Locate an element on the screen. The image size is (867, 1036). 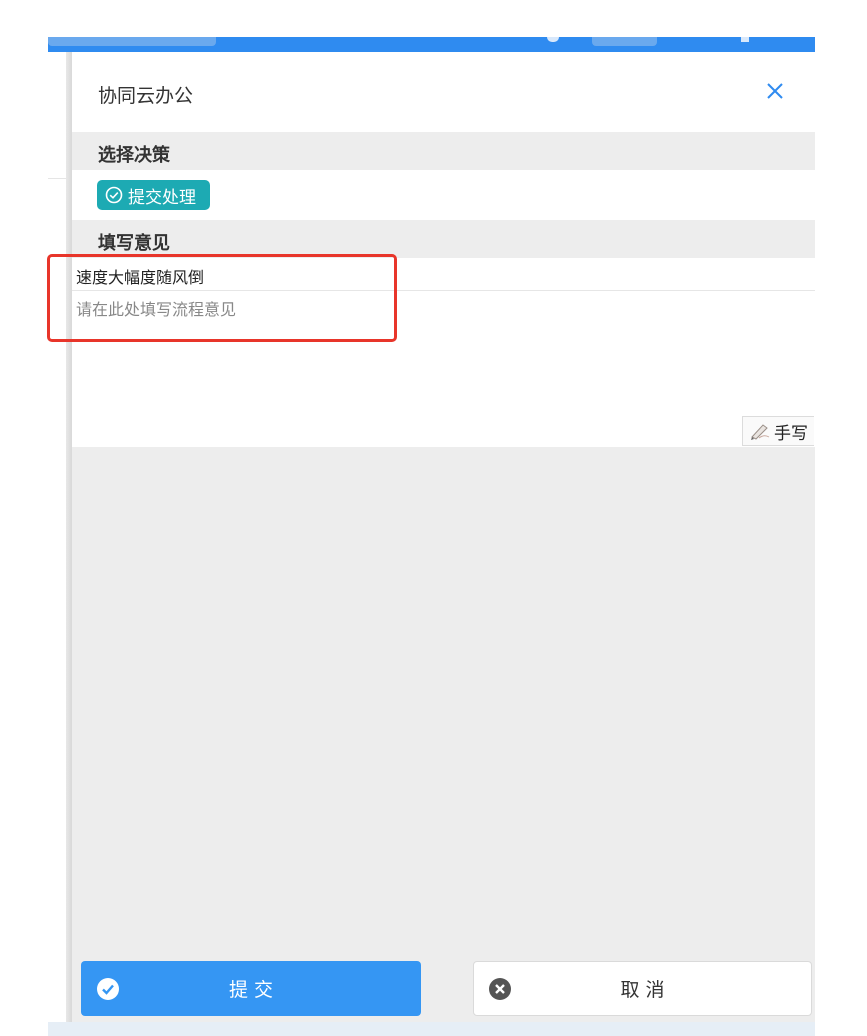
check-circle-icon is located at coordinates (114, 195).